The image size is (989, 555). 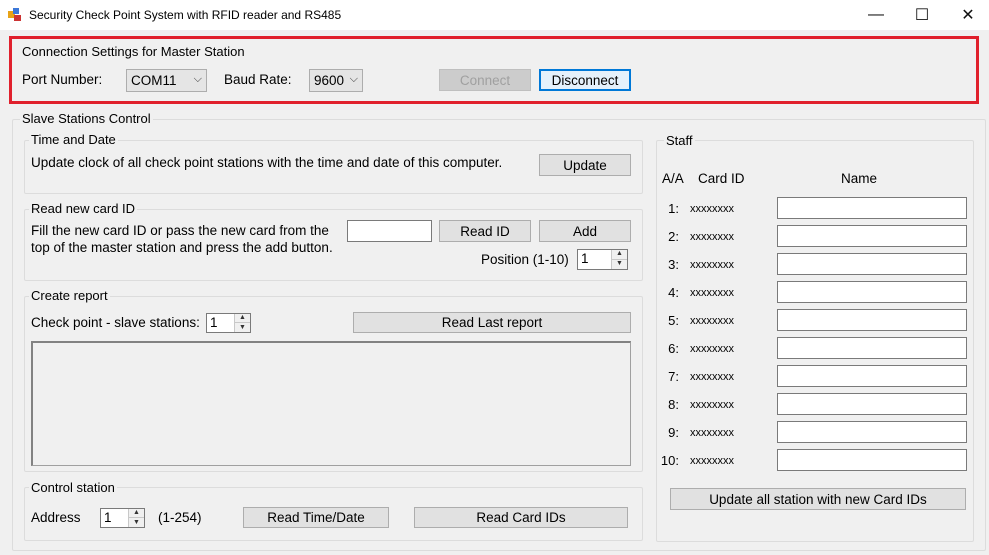 What do you see at coordinates (492, 322) in the screenshot?
I see `read-last-report-button: Read Last report` at bounding box center [492, 322].